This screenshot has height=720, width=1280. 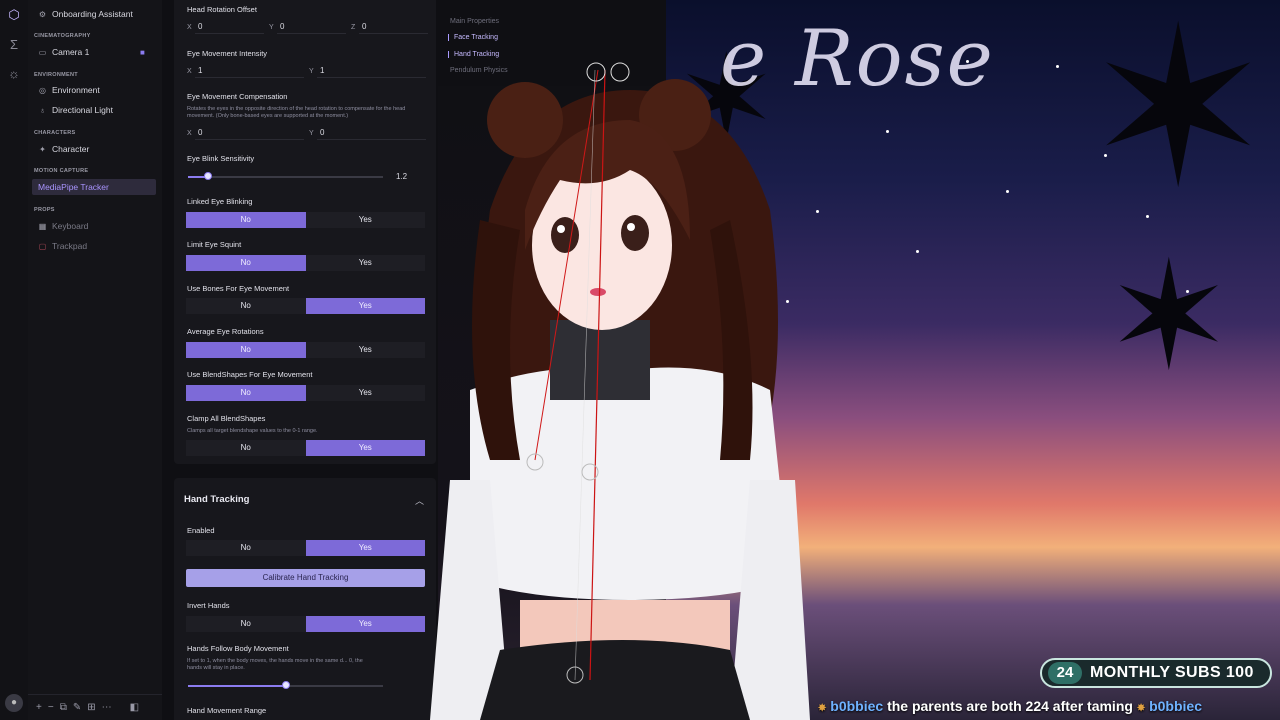 I want to click on hands-follow-body-label: Hands Follow Body Movement, so click(x=238, y=648).